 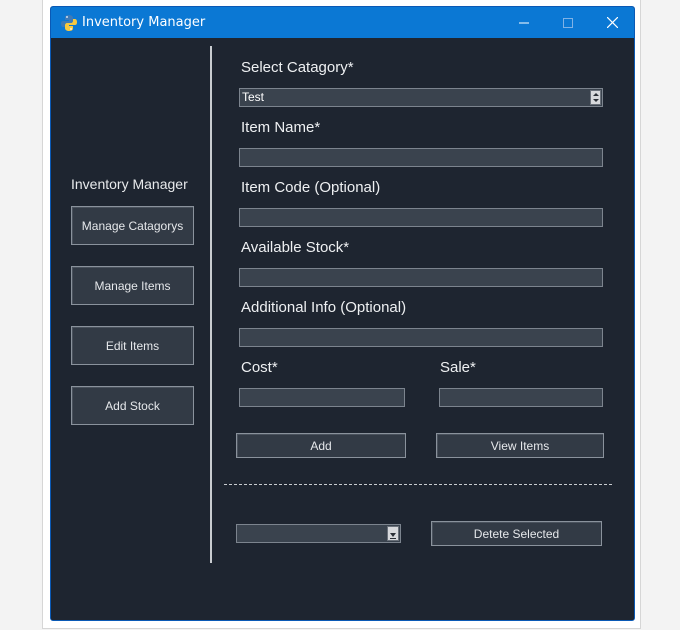 I want to click on additional-info-input, so click(x=421, y=337).